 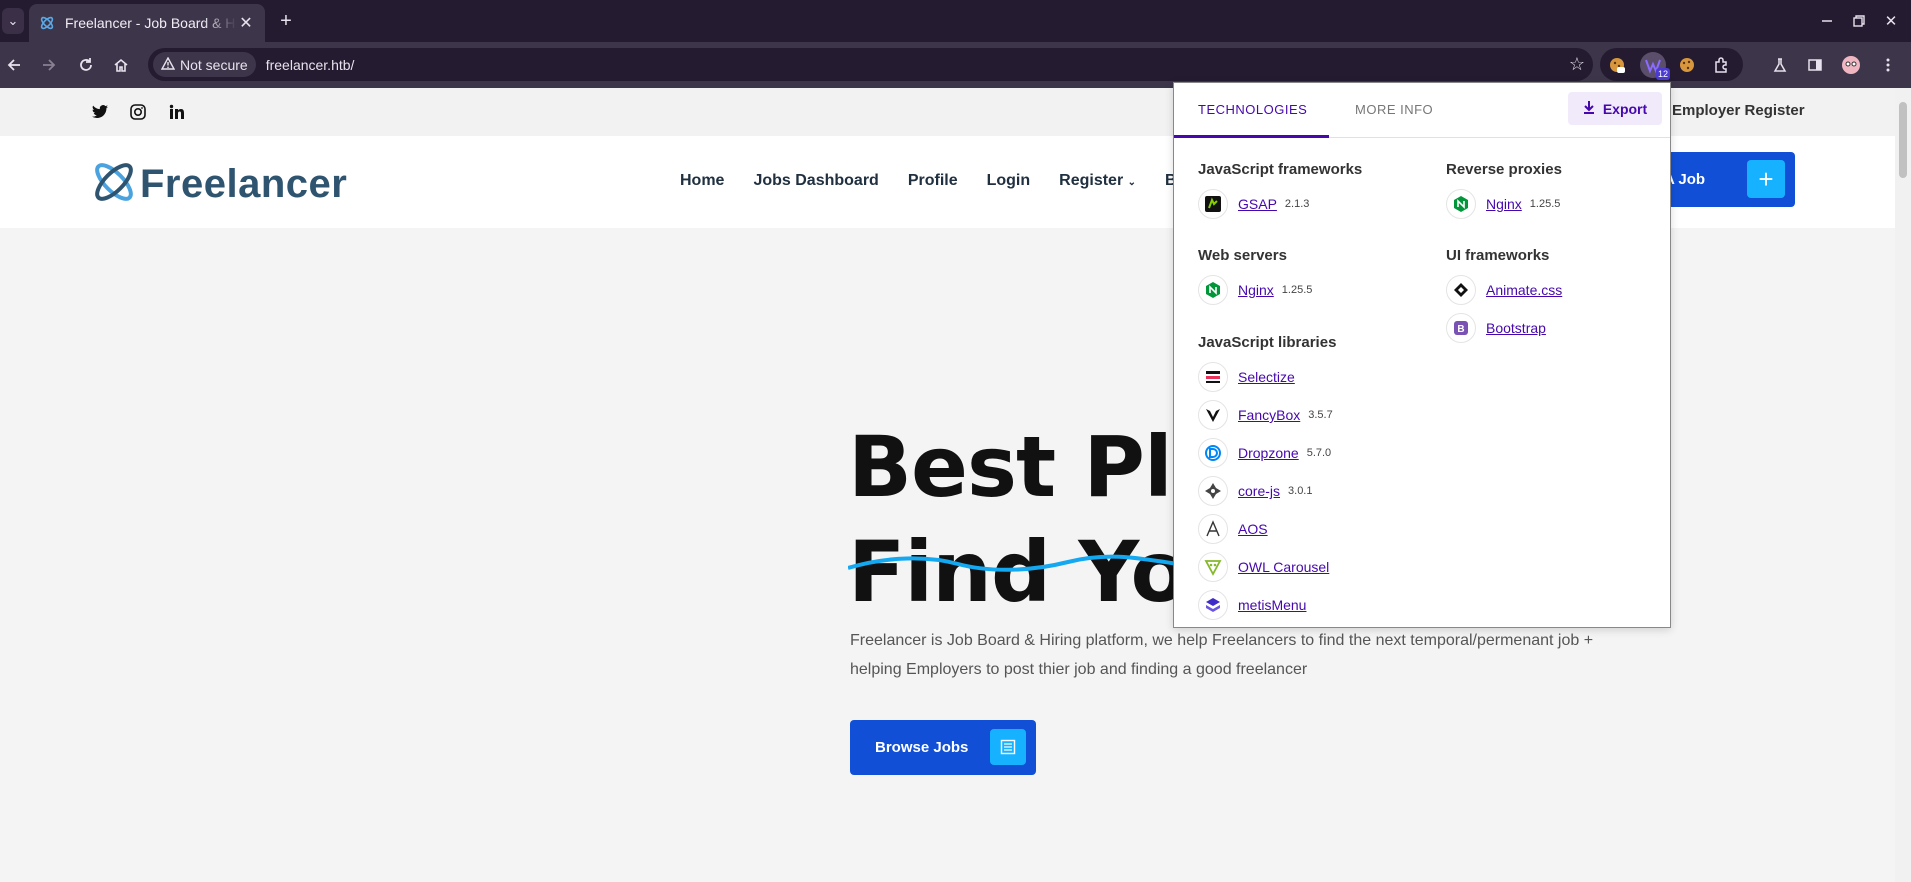 I want to click on nav-jobs-dashboard: Jobs Dashboard, so click(x=815, y=181).